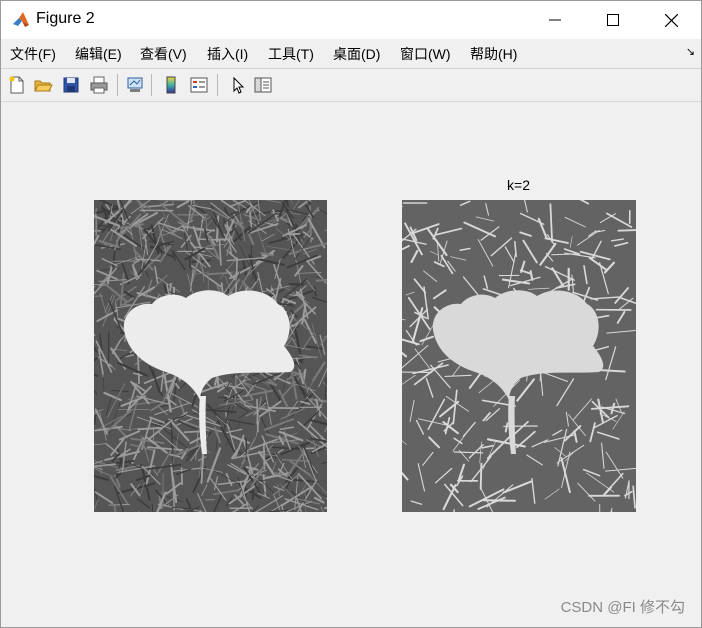 Image resolution: width=702 pixels, height=628 pixels. I want to click on insert-legend-icon, so click(199, 85).